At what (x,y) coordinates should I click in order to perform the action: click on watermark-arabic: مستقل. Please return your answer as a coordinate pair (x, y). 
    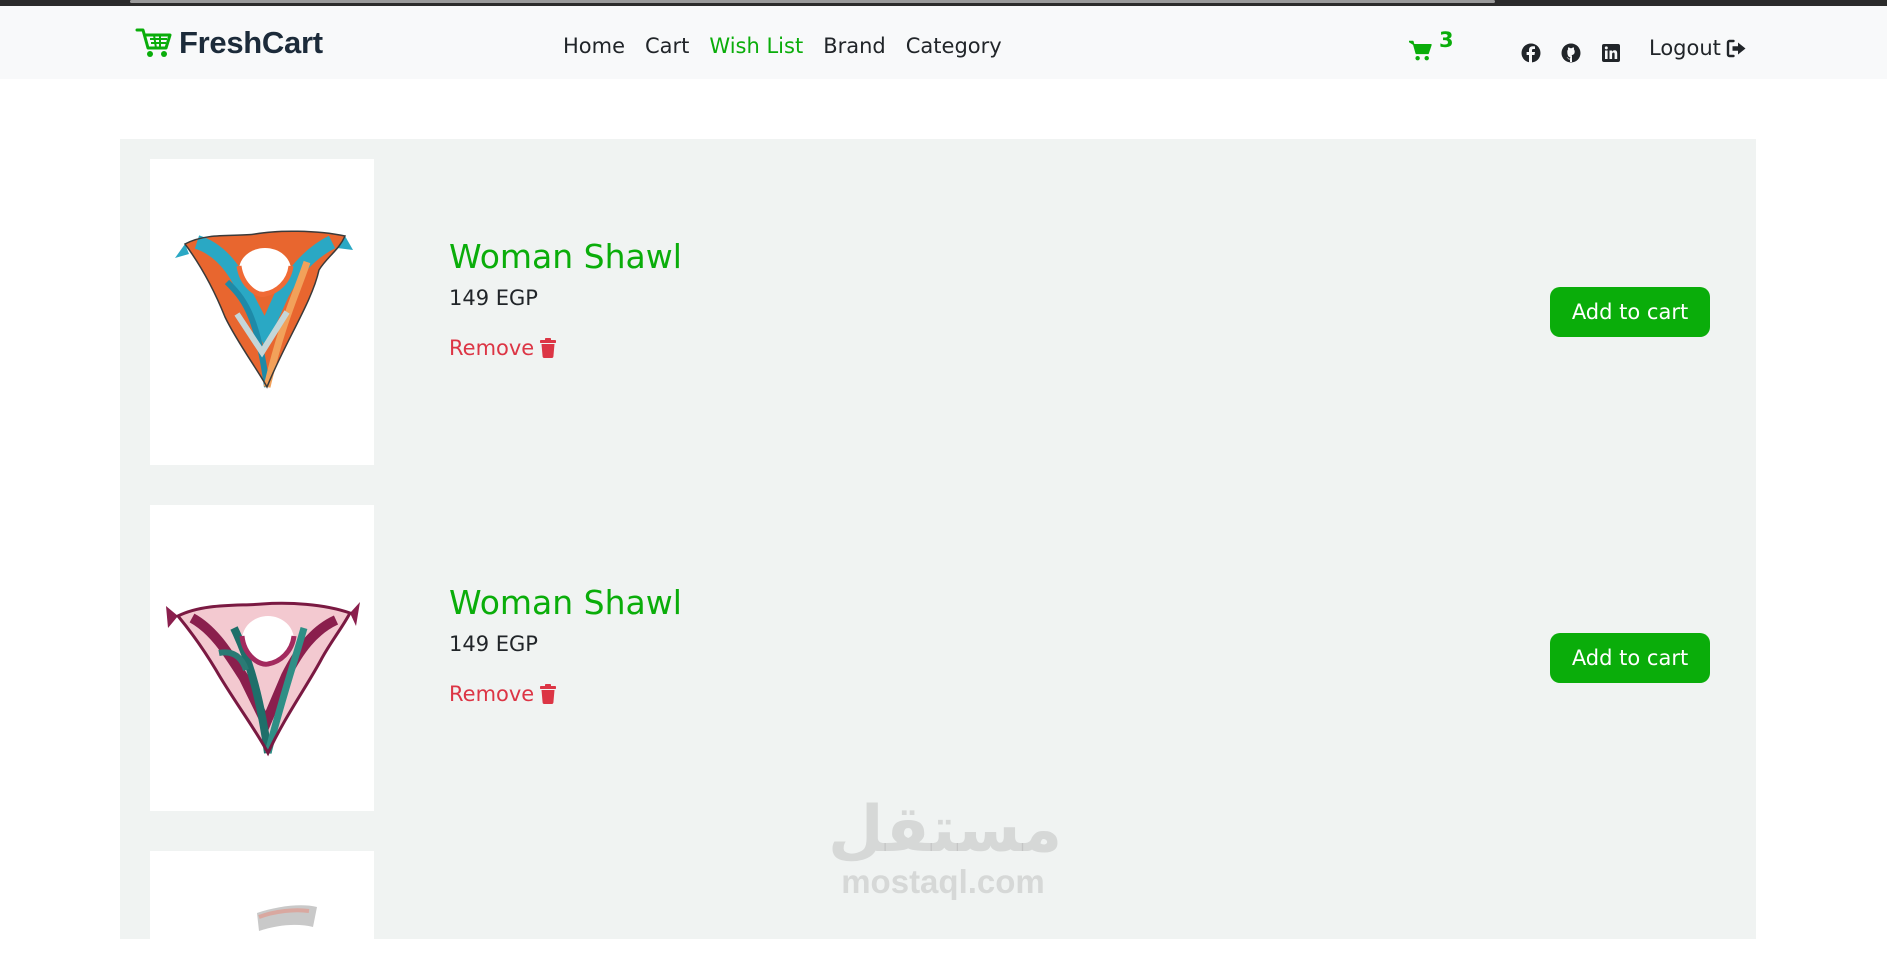
    Looking at the image, I should click on (945, 830).